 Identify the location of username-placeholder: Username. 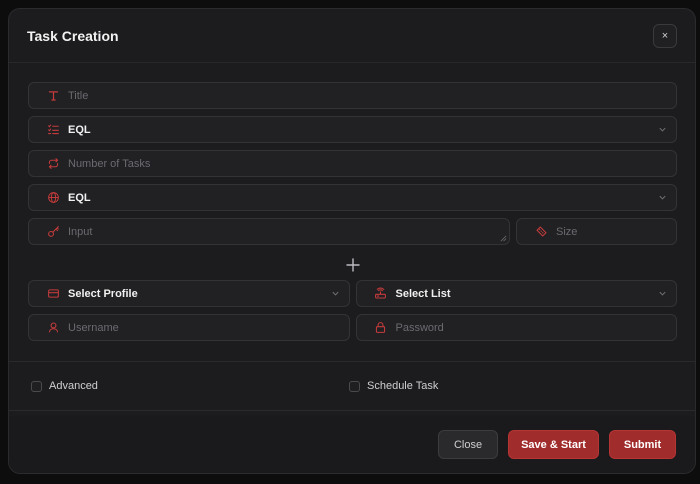
(93, 327).